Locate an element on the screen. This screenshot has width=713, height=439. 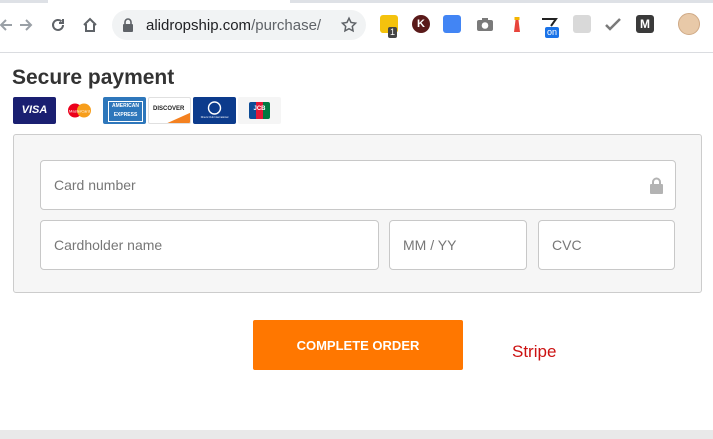
amex-logo: AMERICAN EXPRESS is located at coordinates (124, 110).